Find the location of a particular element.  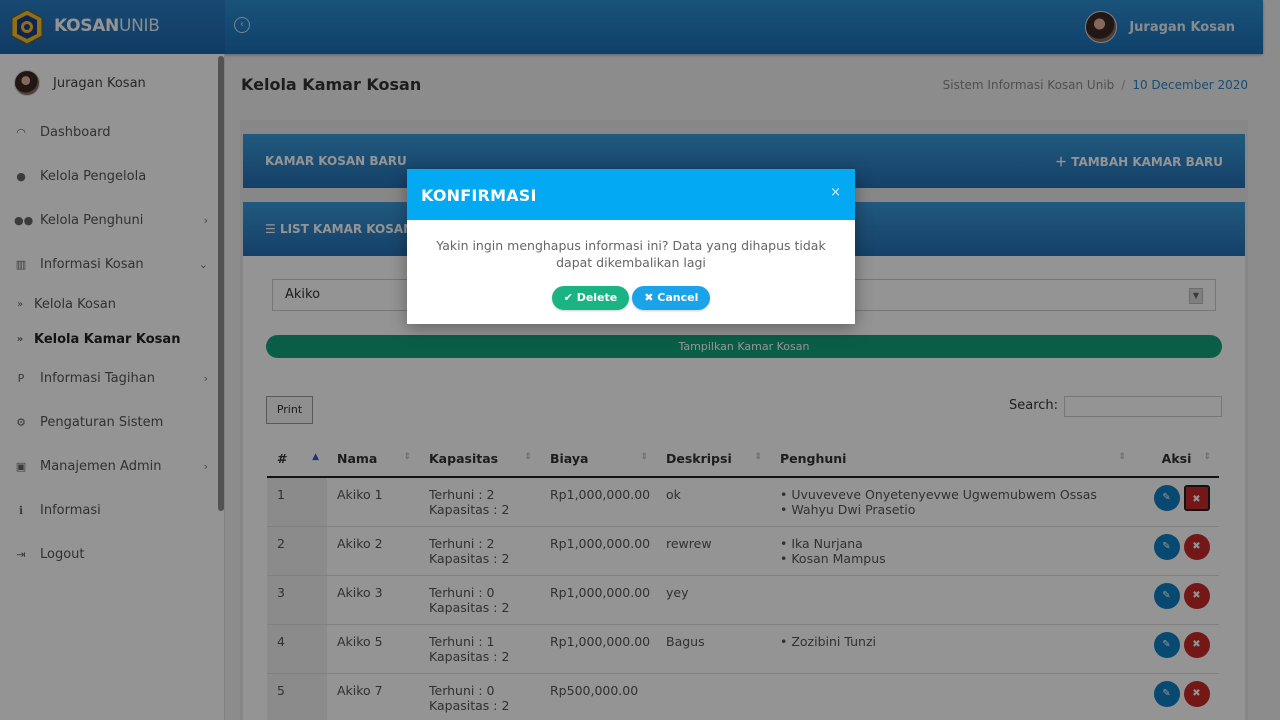

delete-label: Delete is located at coordinates (597, 297).